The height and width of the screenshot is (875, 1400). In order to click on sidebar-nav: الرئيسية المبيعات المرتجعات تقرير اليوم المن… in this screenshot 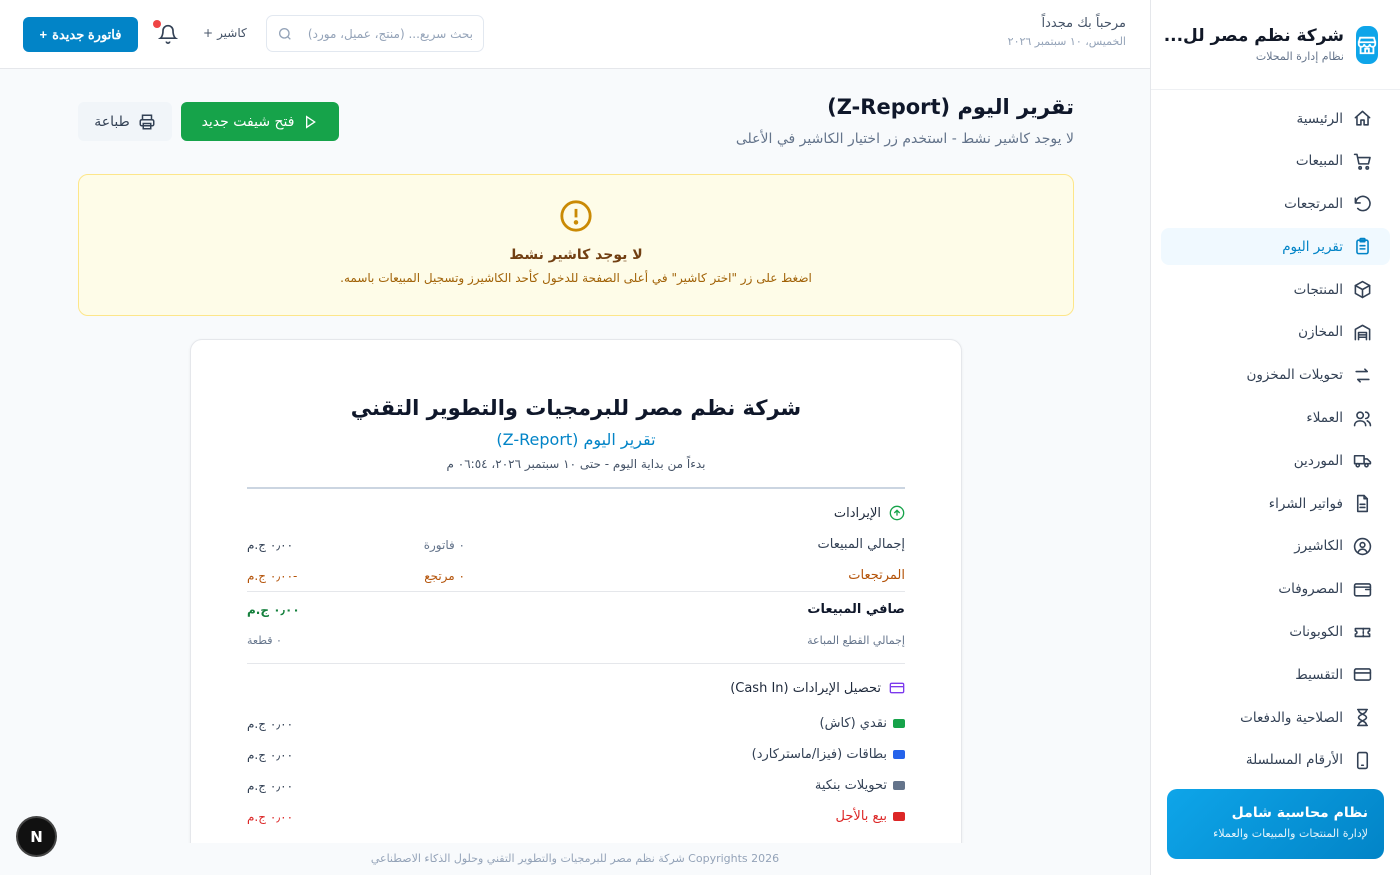, I will do `click(1275, 431)`.